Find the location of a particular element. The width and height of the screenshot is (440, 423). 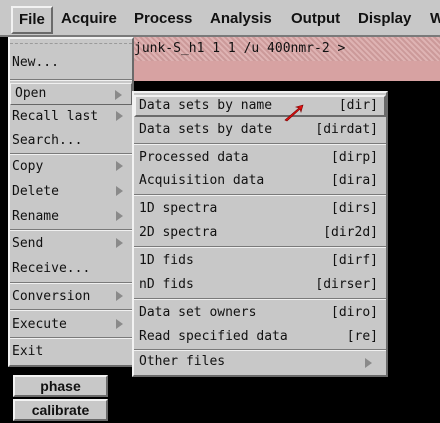

dataset-title-bar: junk-S_h1 1 1 /u 400nmr-2 > is located at coordinates (283, 49).